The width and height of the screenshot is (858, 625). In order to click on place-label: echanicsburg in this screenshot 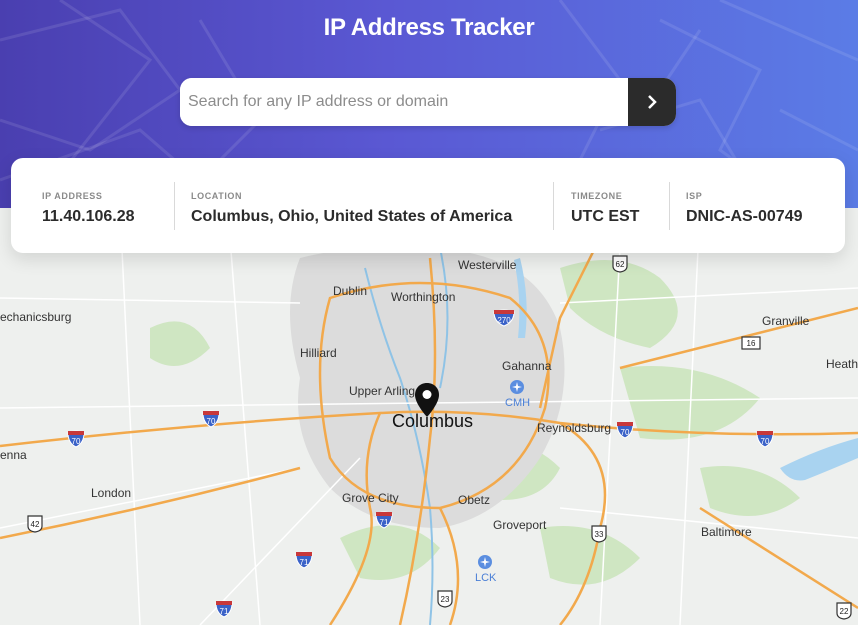, I will do `click(36, 317)`.